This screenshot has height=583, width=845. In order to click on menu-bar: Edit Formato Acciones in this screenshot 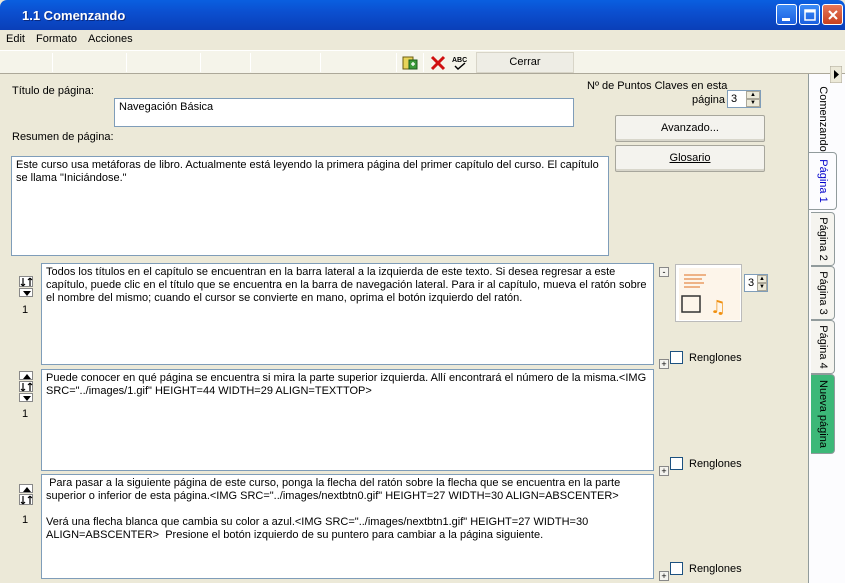, I will do `click(422, 40)`.